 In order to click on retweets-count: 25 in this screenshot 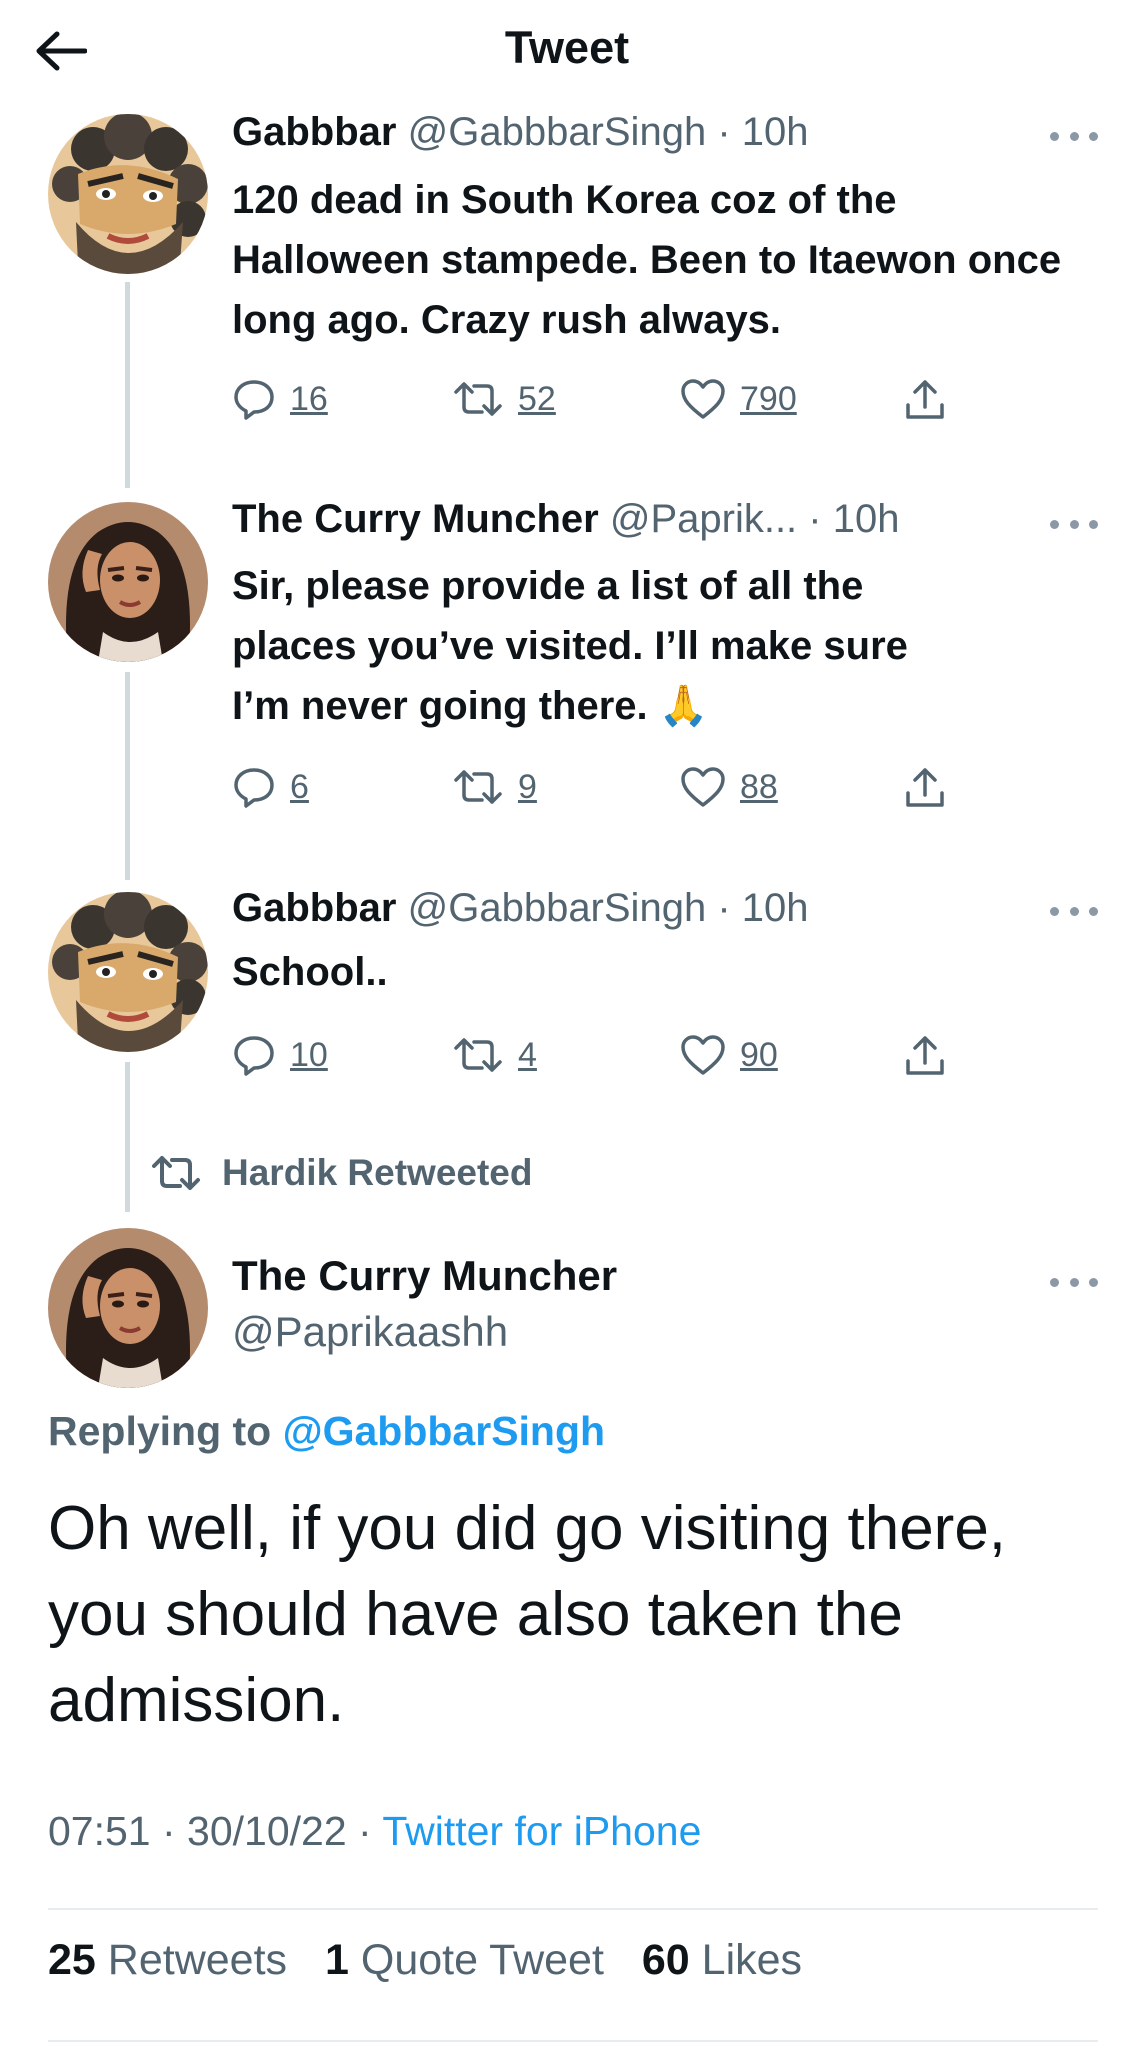, I will do `click(72, 1960)`.